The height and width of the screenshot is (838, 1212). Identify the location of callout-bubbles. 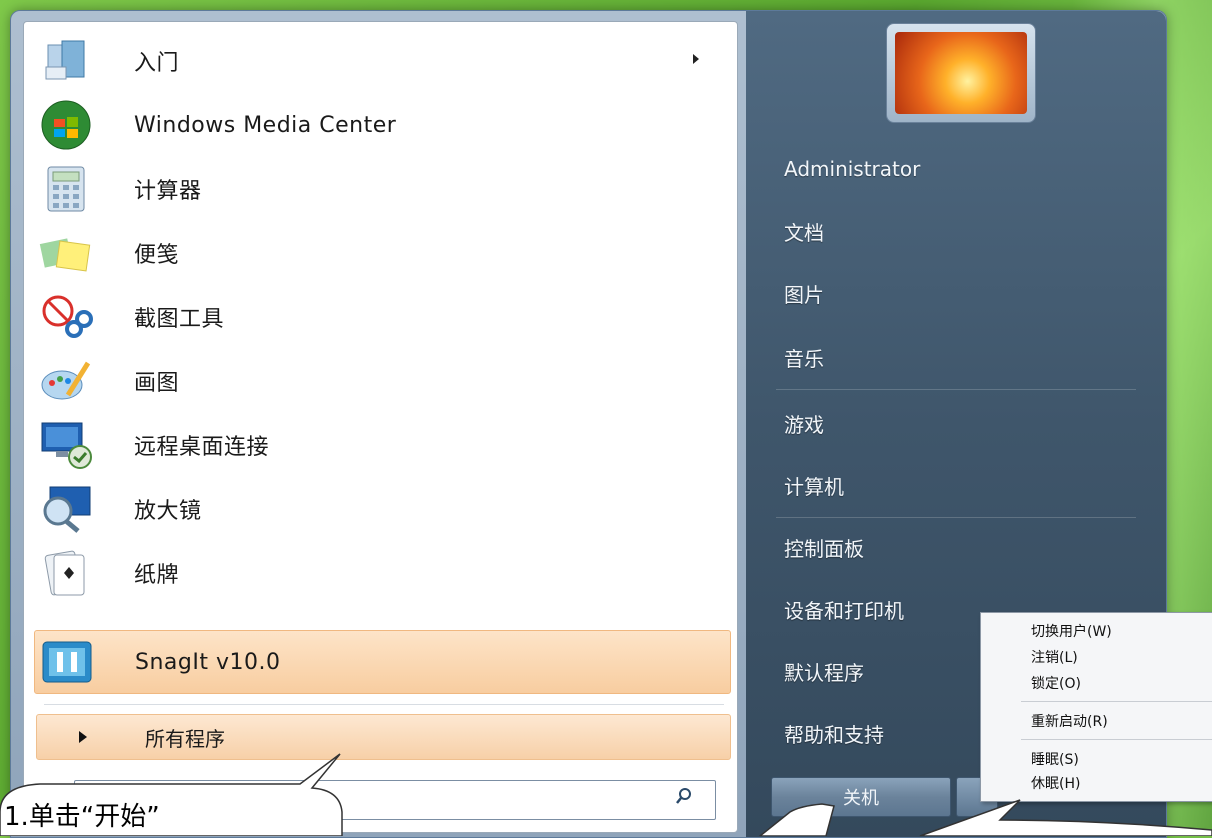
(606, 794).